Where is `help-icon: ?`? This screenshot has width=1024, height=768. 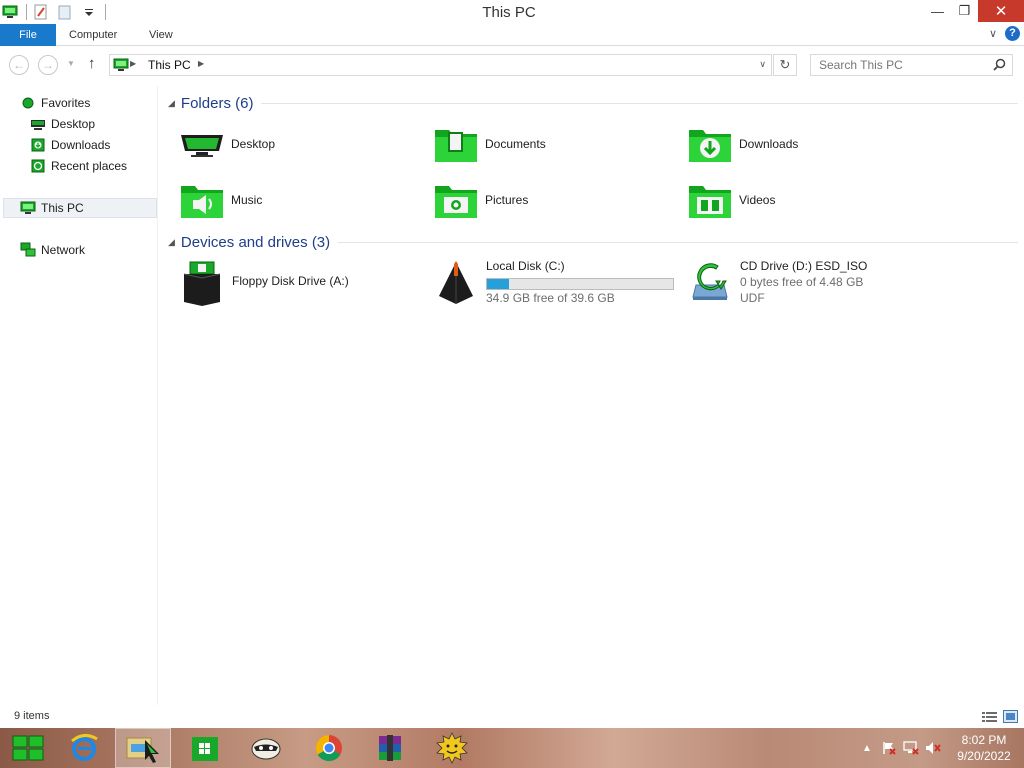
help-icon: ? is located at coordinates (1012, 33).